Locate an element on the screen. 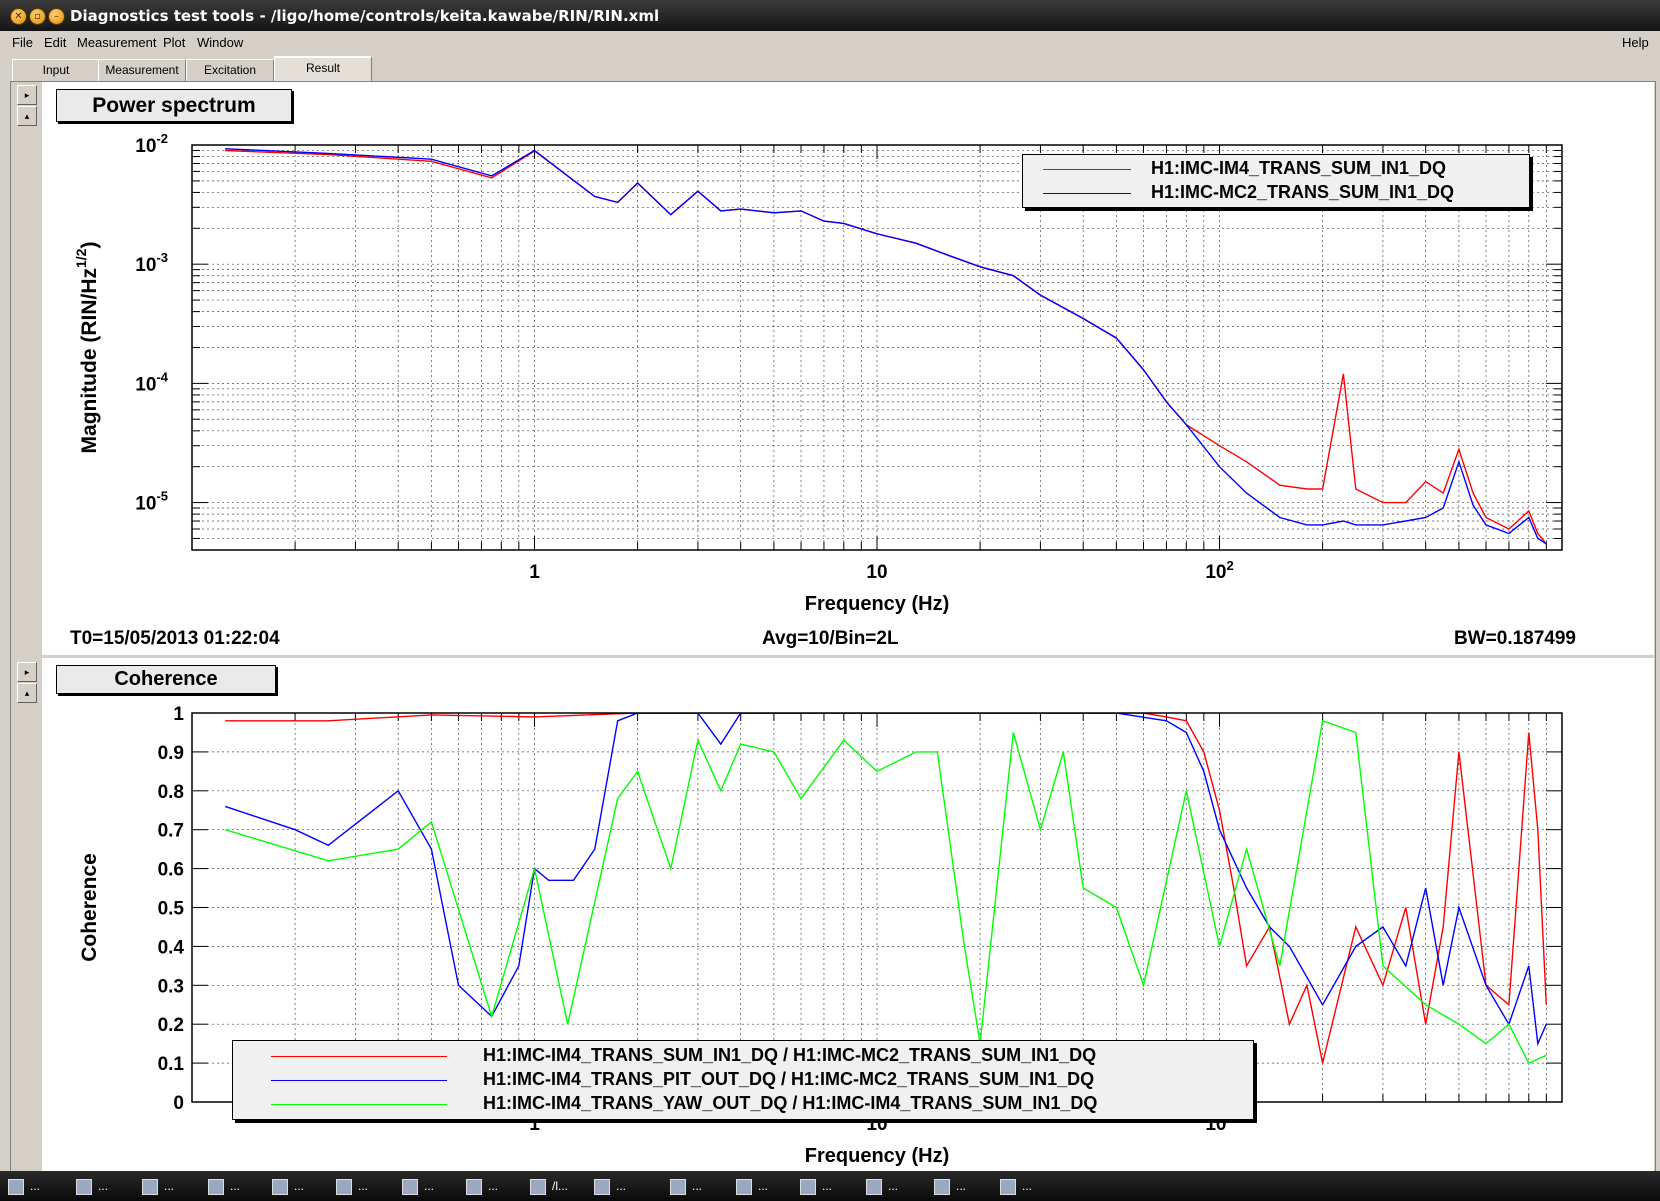  y-tick-label: 1 is located at coordinates (178, 714).